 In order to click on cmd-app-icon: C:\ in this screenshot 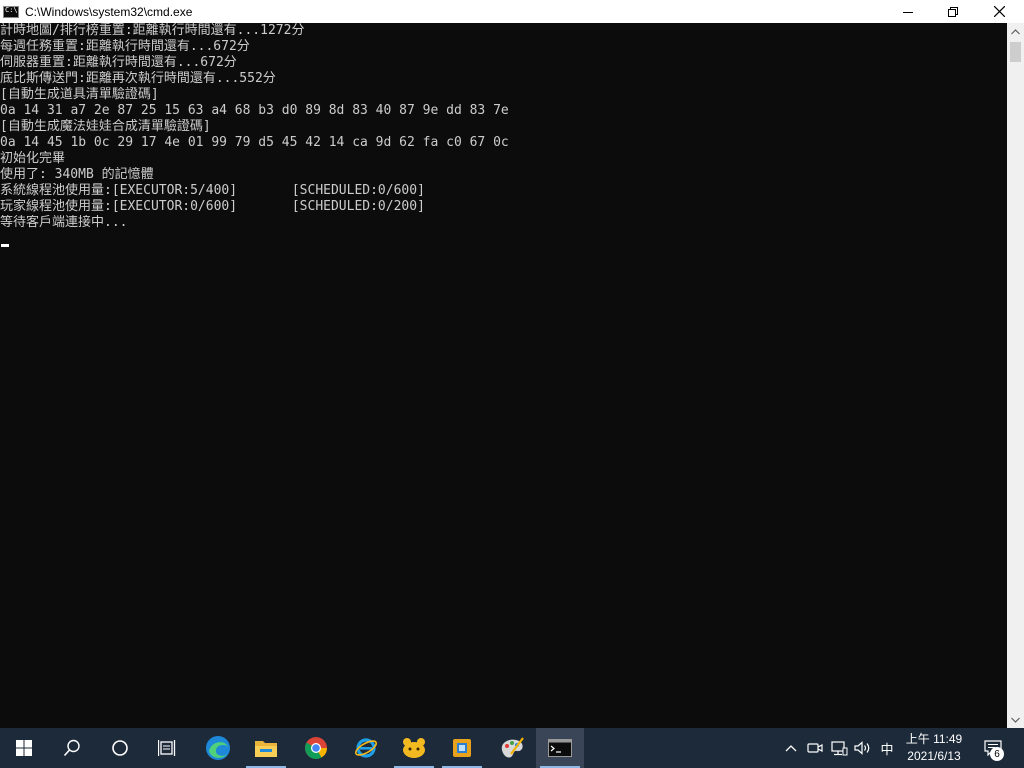, I will do `click(11, 11)`.